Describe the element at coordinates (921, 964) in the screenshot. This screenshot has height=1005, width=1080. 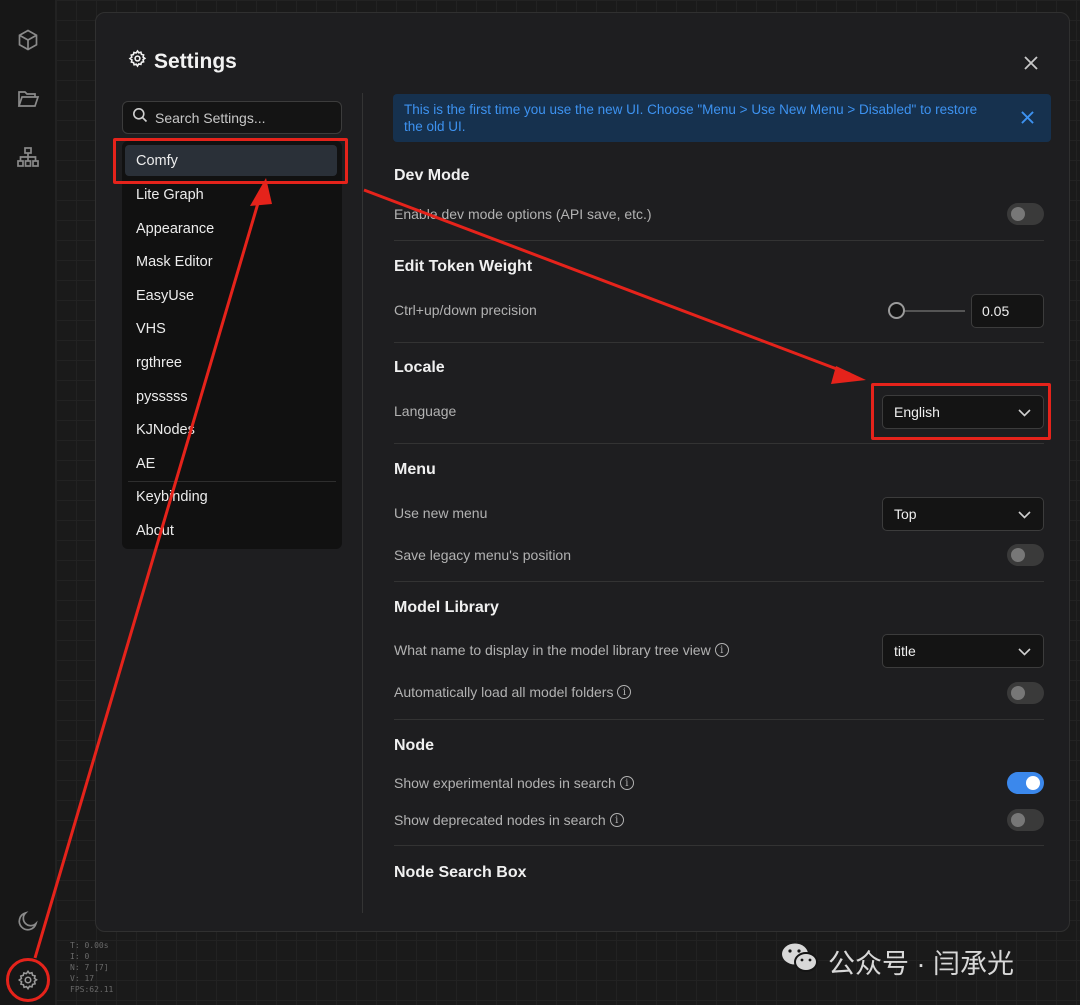
I see `watermark-text: 公众号 · 闫承光` at that location.